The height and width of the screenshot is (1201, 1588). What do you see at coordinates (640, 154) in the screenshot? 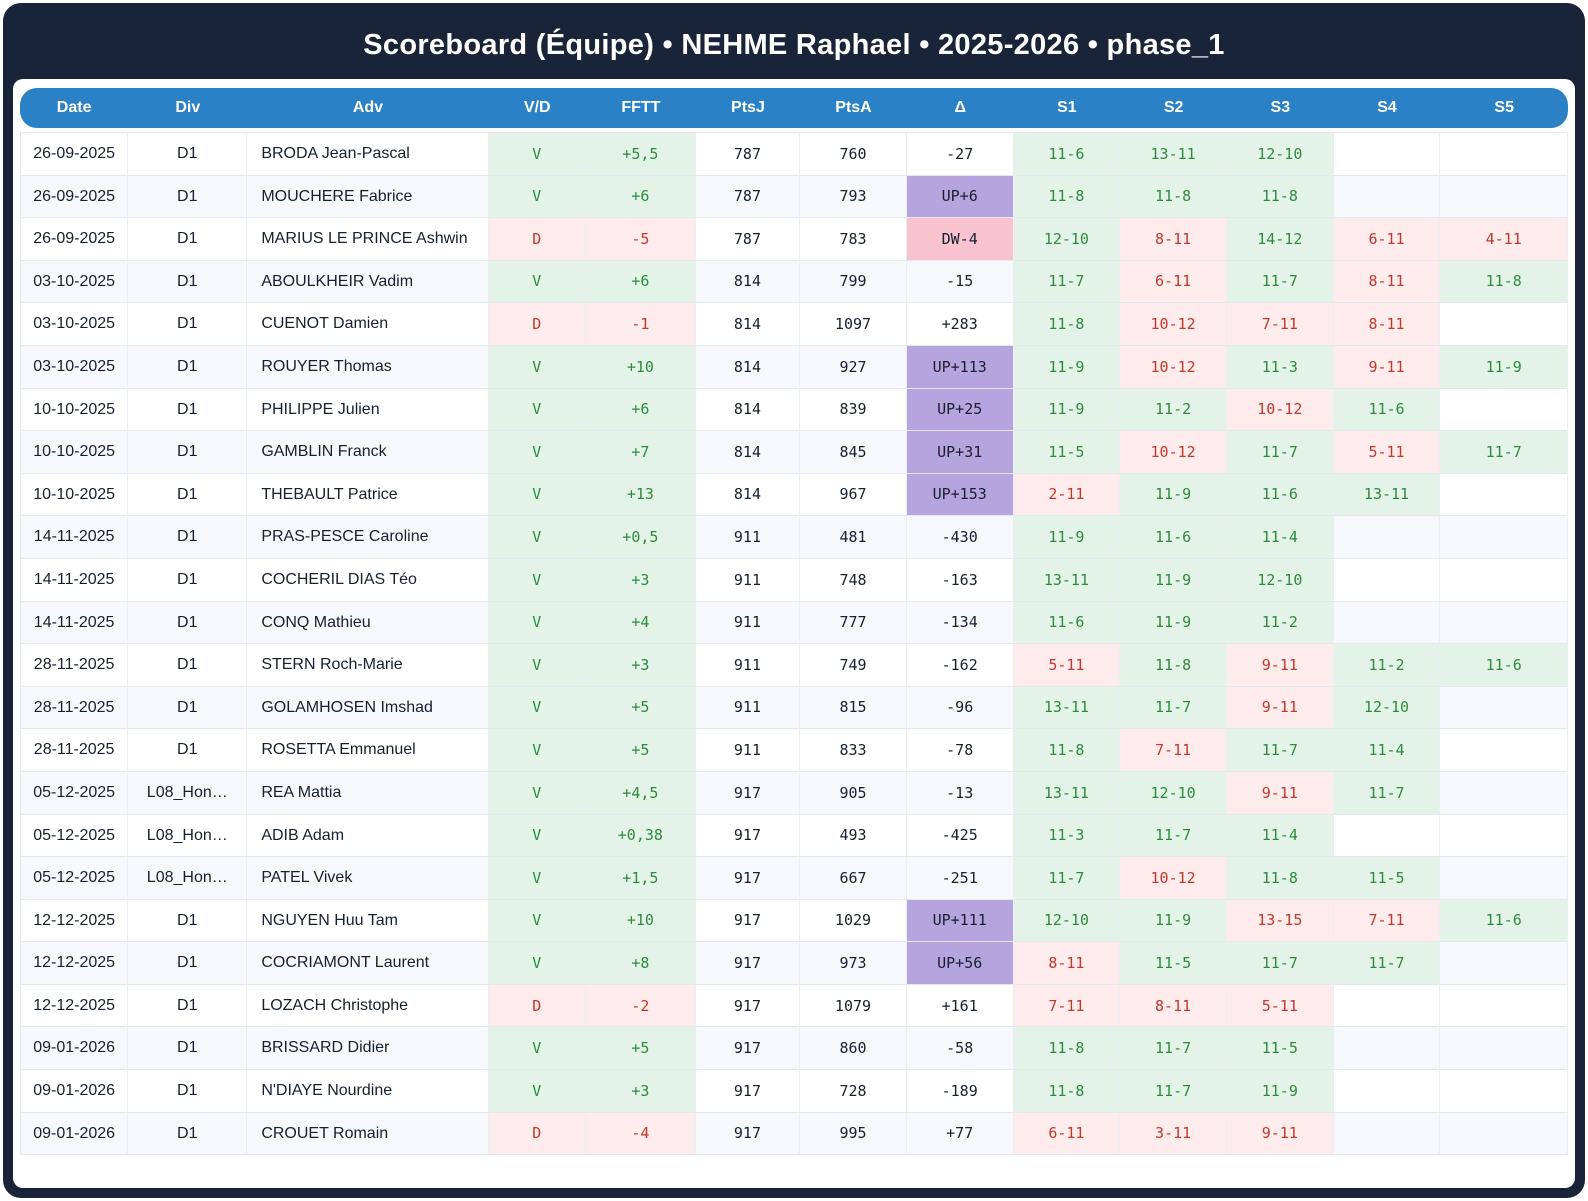
I see `cell-fftt-points: +5,5` at bounding box center [640, 154].